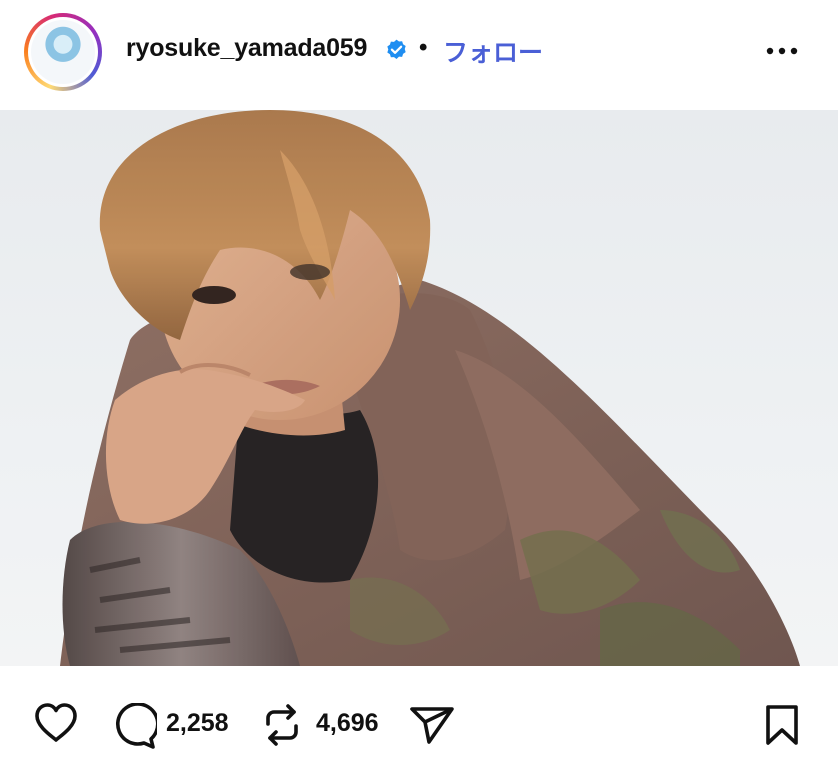 This screenshot has width=838, height=776. I want to click on comments-count: 2,258, so click(197, 723).